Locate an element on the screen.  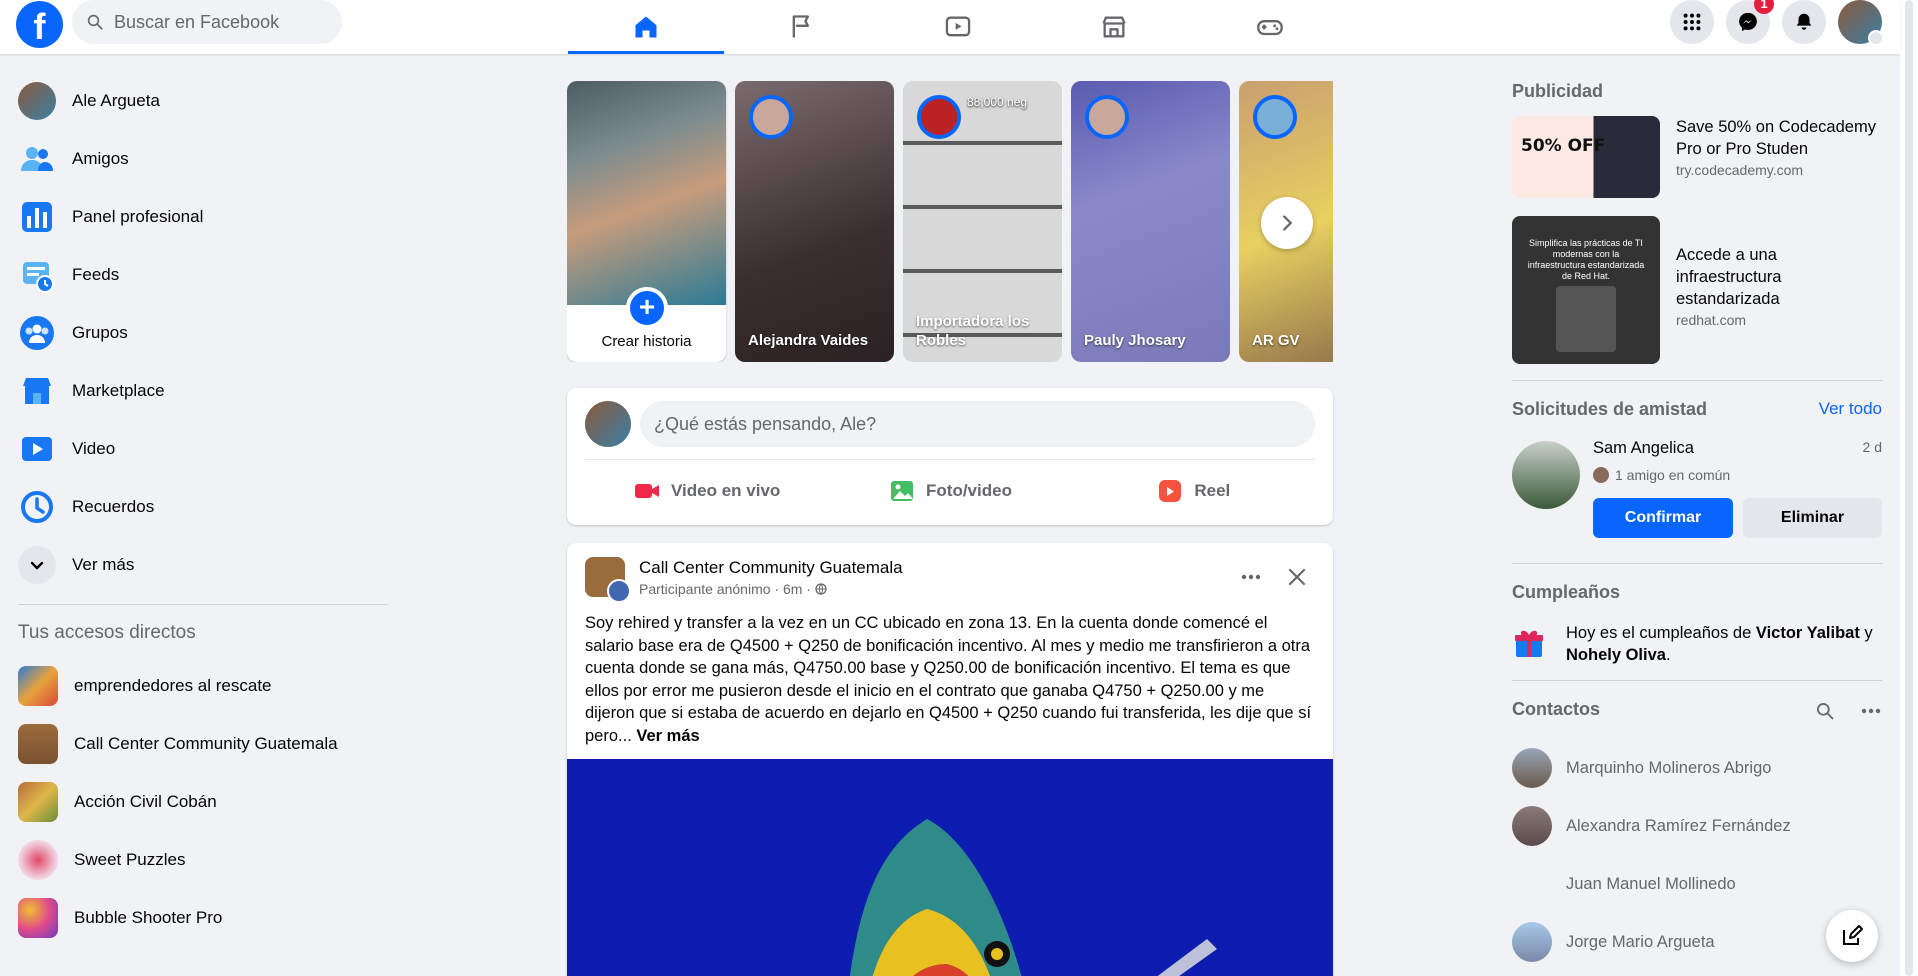
action-label: Foto/video is located at coordinates (969, 490).